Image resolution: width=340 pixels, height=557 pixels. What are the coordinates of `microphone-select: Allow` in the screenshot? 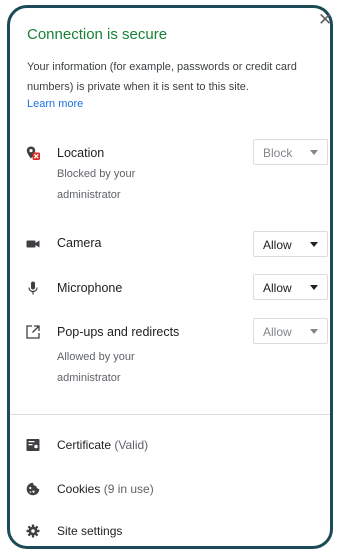 It's located at (290, 287).